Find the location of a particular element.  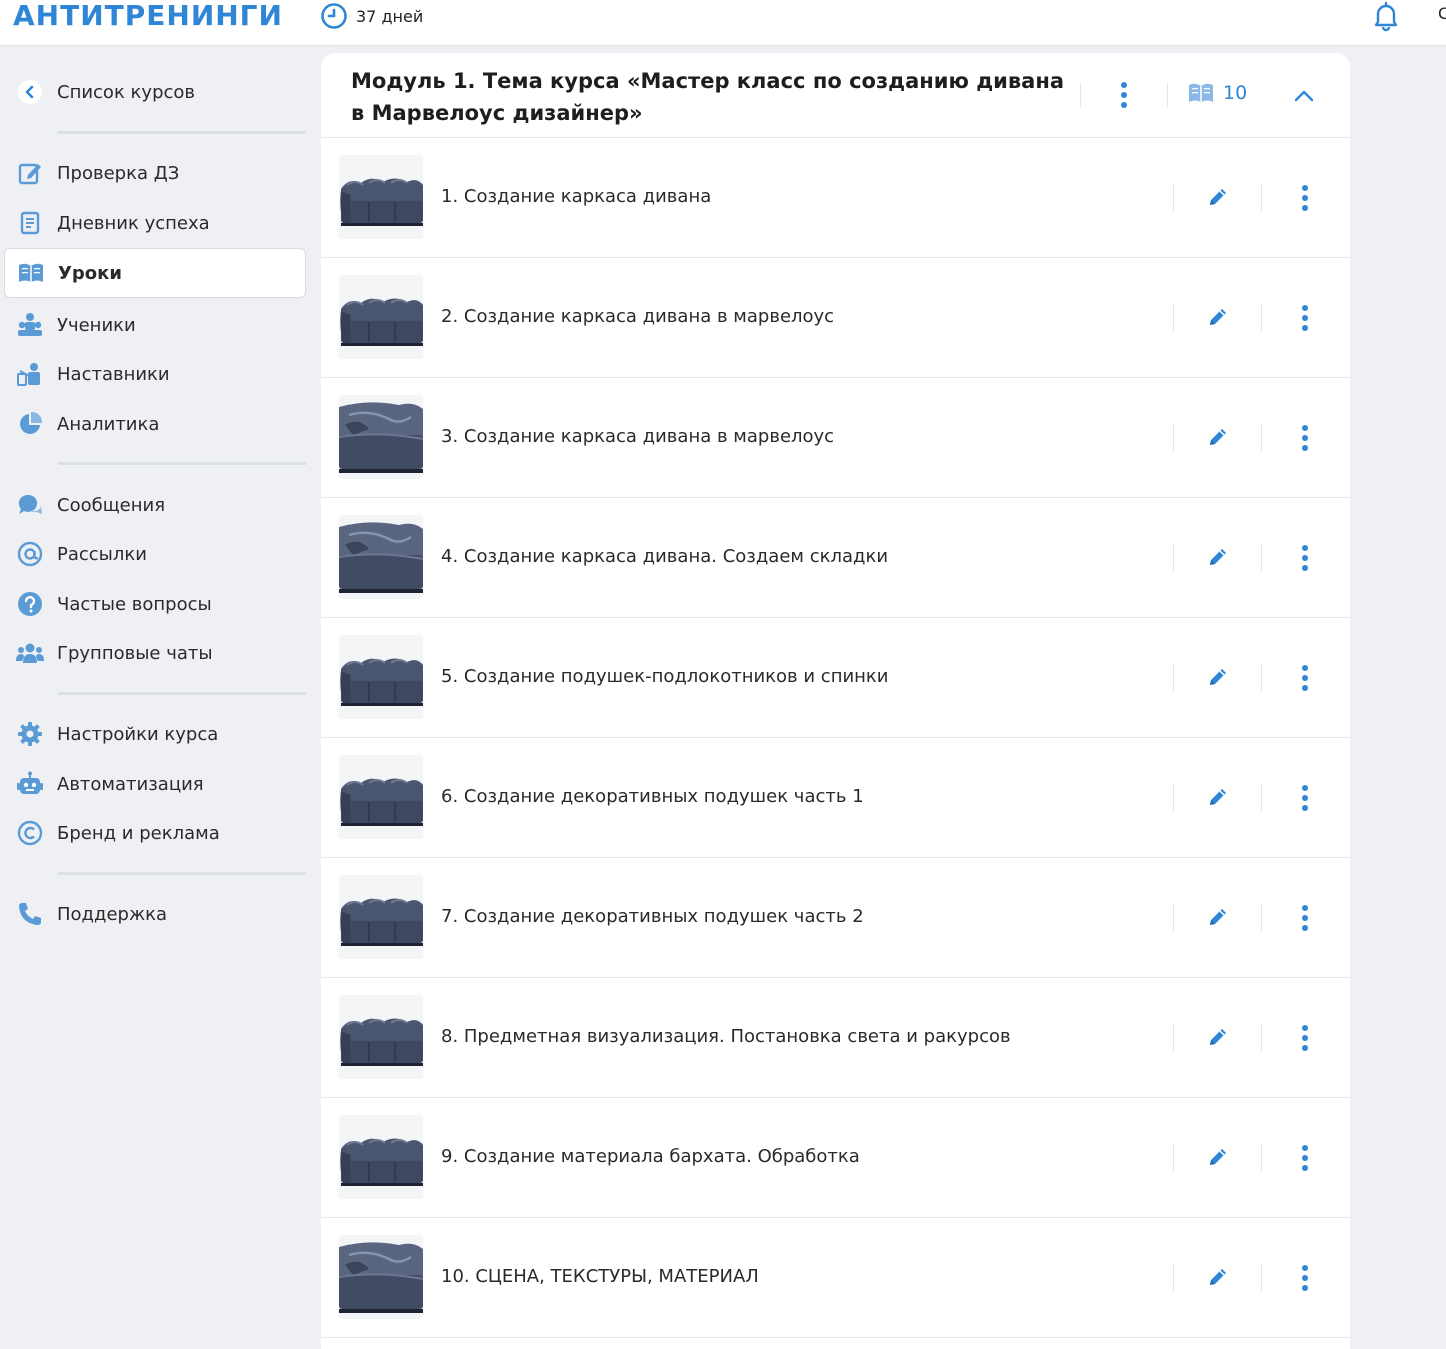

sidebar-item-mentors: Наставники is located at coordinates (155, 374).